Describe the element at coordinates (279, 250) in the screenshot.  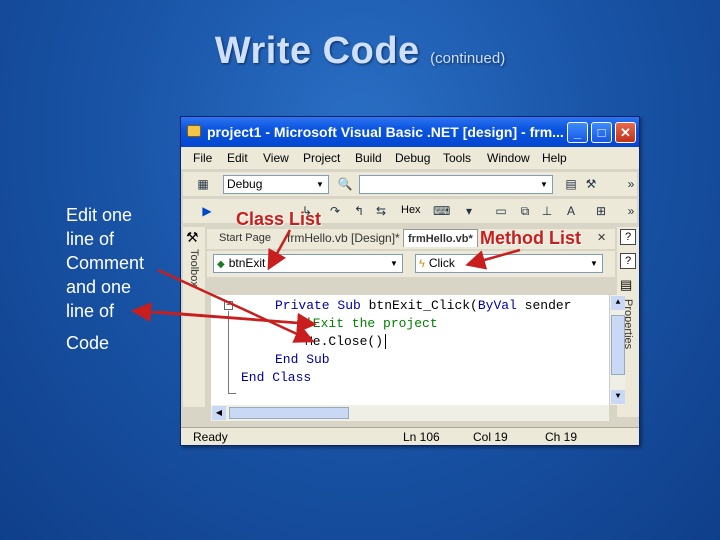
I see `arrow-class-list` at that location.